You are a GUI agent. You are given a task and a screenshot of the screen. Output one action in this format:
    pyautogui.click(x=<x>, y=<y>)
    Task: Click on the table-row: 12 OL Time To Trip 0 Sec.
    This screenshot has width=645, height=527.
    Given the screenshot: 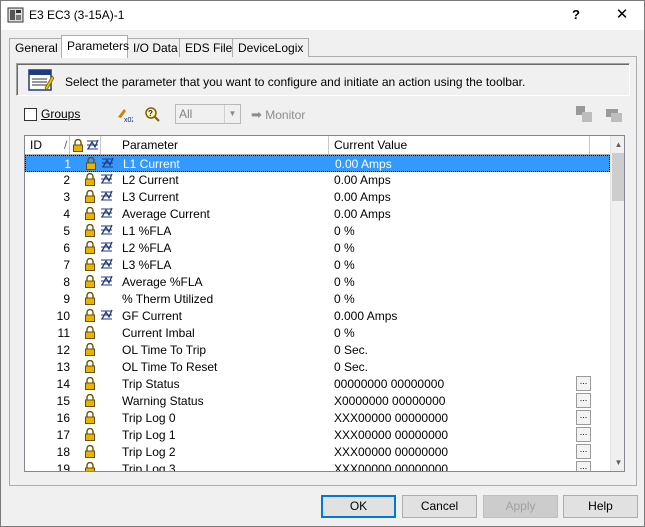 What is the action you would take?
    pyautogui.click(x=317, y=350)
    